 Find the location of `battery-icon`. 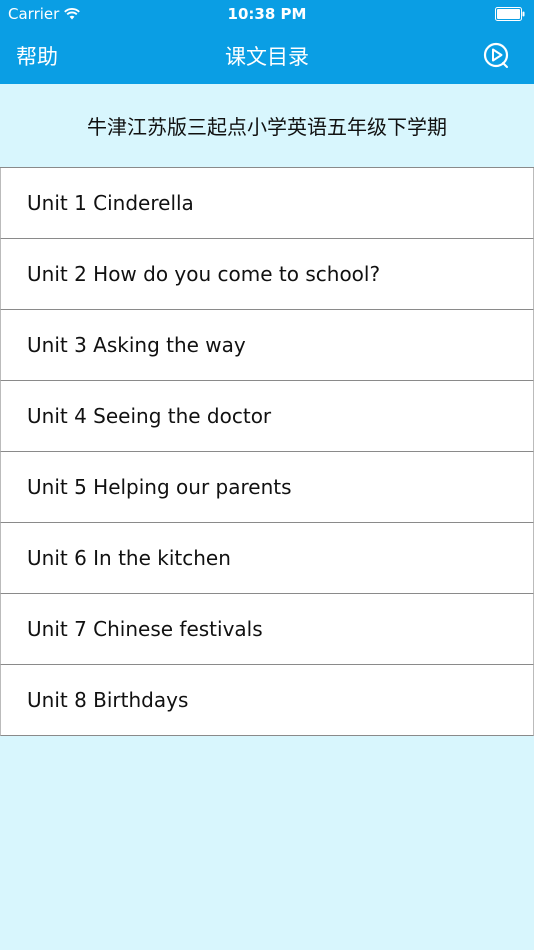

battery-icon is located at coordinates (510, 14).